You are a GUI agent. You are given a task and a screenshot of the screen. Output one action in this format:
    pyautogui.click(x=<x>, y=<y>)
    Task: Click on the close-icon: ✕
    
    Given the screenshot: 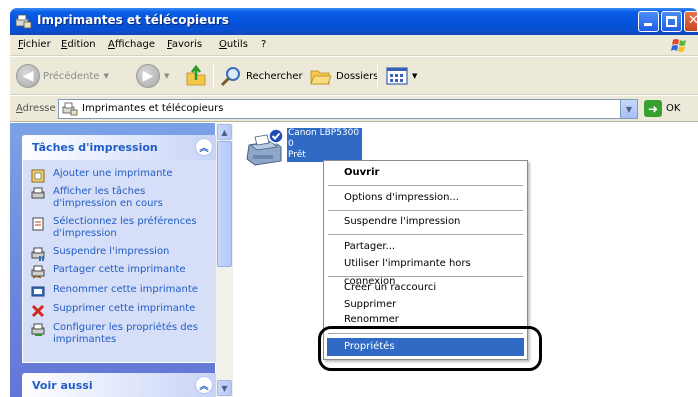 What is the action you would take?
    pyautogui.click(x=693, y=20)
    